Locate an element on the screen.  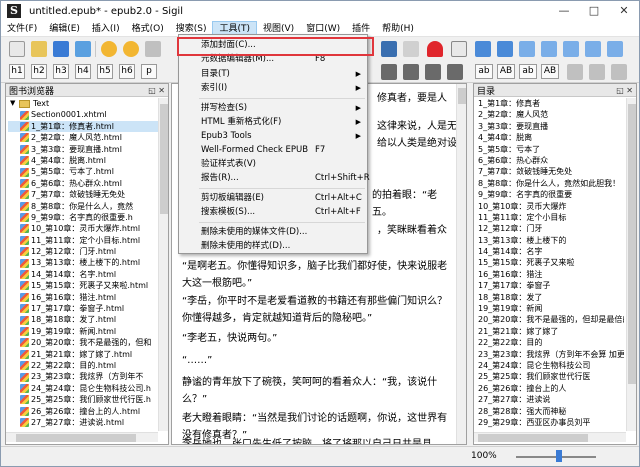
menu-item-epub3-tools: Epub3 Tools ▶ is located at coordinates (273, 136).